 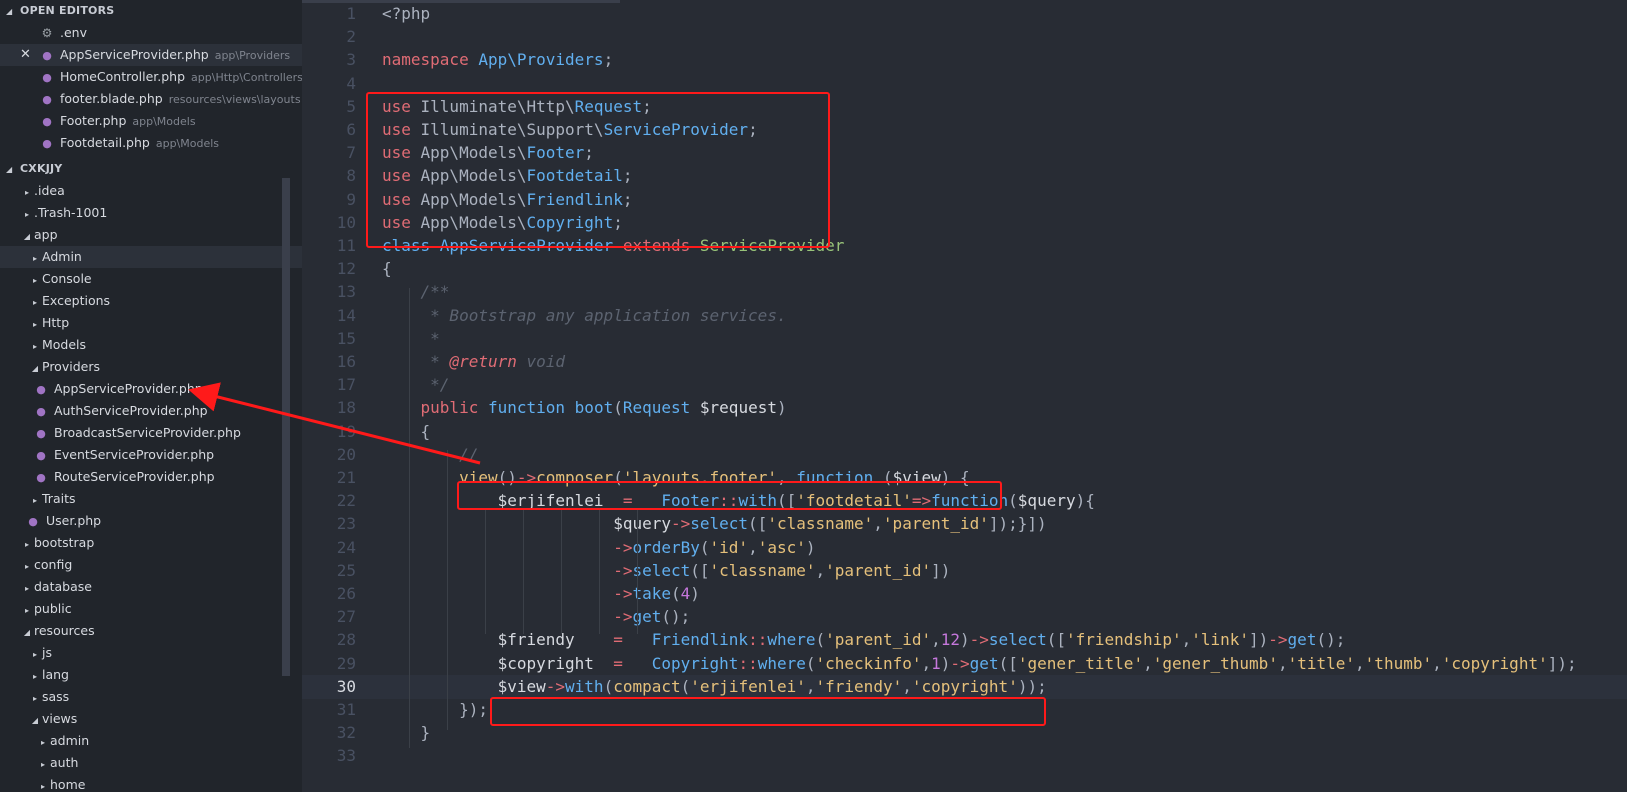 What do you see at coordinates (151, 653) in the screenshot?
I see `tree-folder: ▸ js` at bounding box center [151, 653].